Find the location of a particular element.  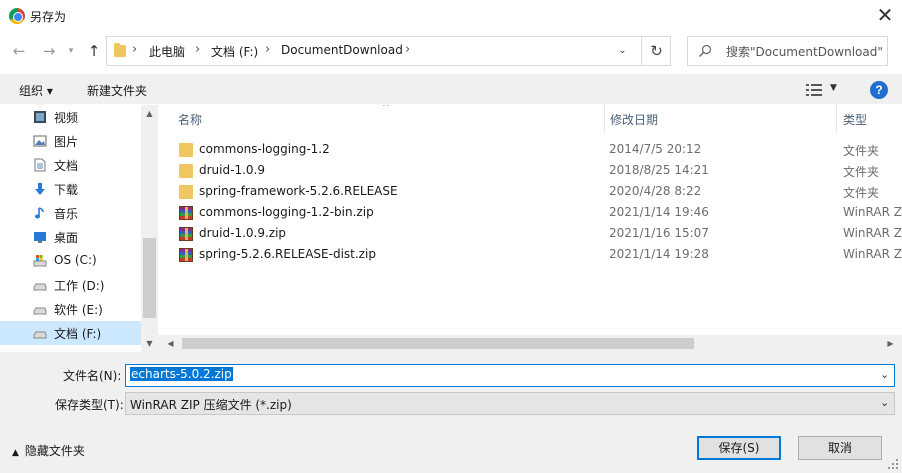

nav-scrollbar: ▲ ▼ is located at coordinates (149, 228).